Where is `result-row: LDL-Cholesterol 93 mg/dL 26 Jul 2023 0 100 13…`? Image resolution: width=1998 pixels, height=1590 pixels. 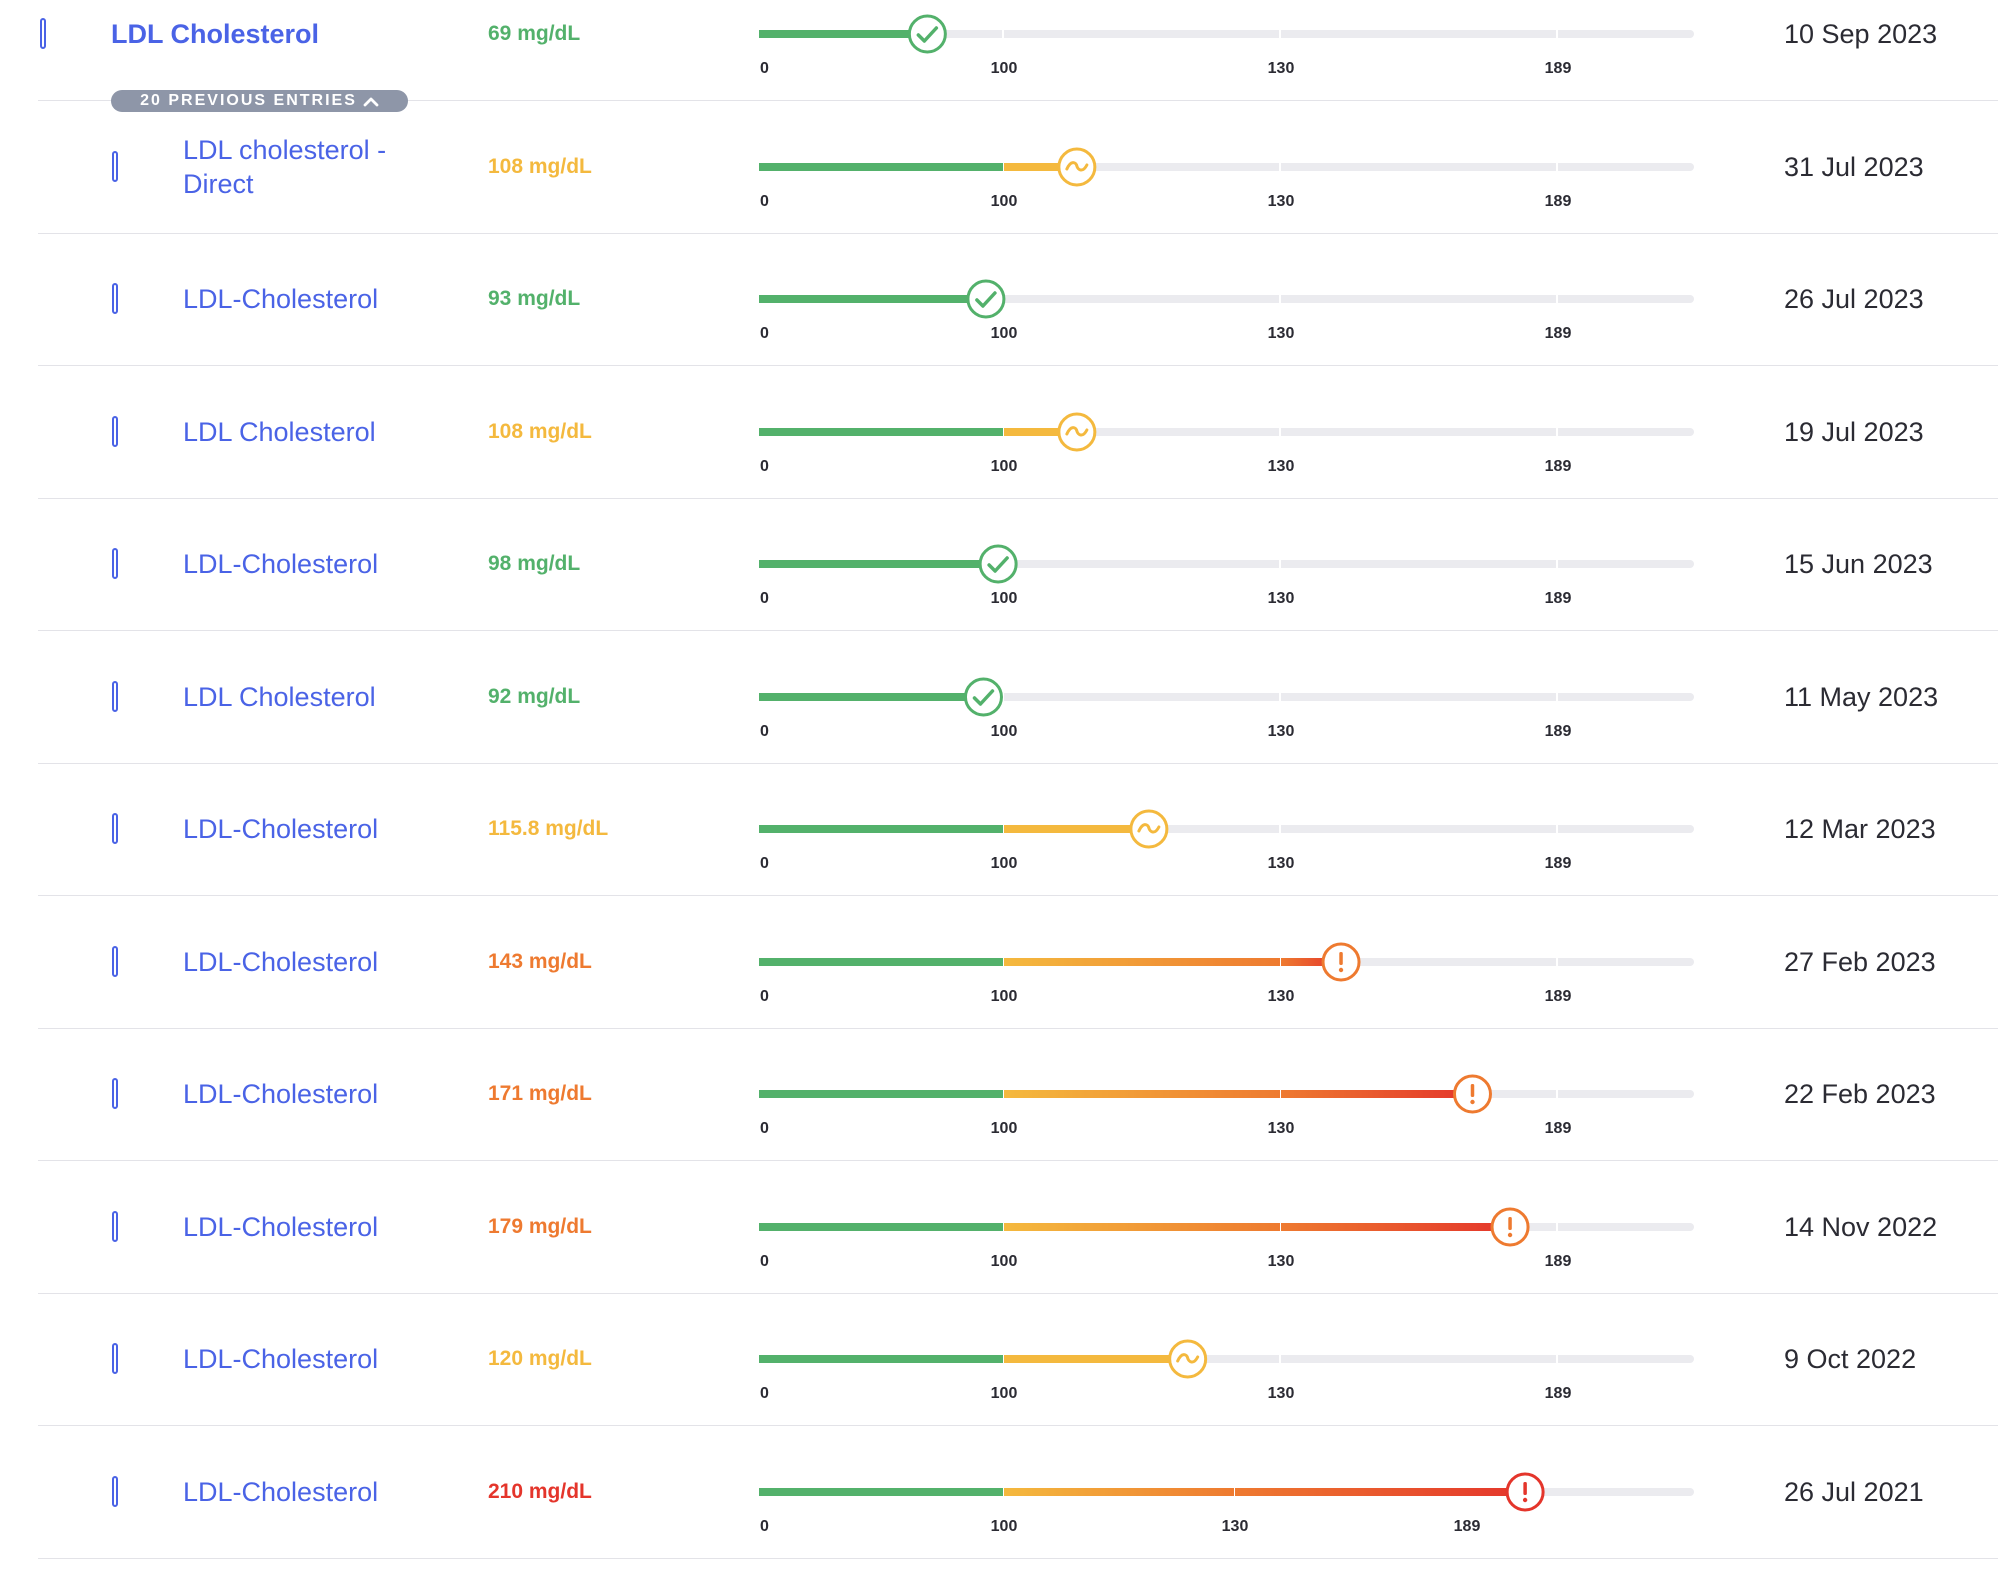 result-row: LDL-Cholesterol 93 mg/dL 26 Jul 2023 0 100 13… is located at coordinates (999, 331).